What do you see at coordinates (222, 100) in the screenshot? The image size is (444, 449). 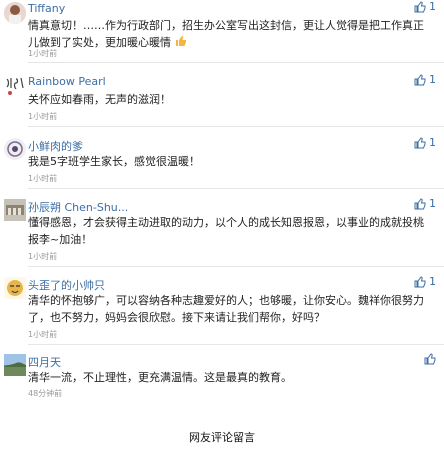 I see `comment-item: Rainbow Pearl 1 关怀应如春雨，无声的滋润！ 1小时前` at bounding box center [222, 100].